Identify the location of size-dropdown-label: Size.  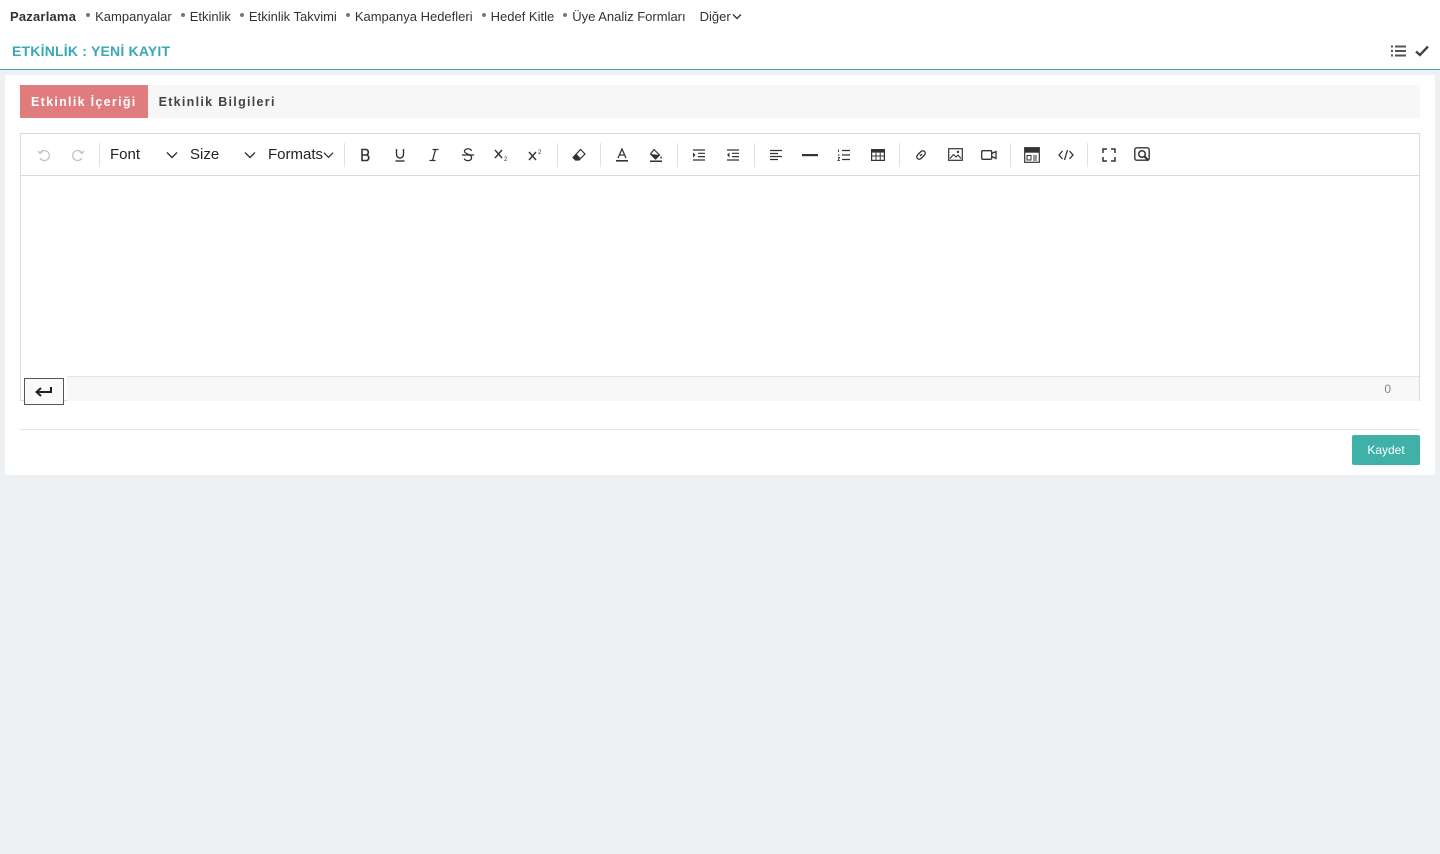
(205, 154).